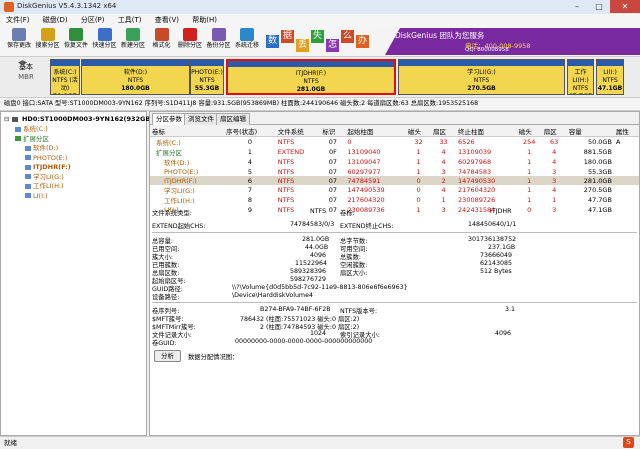 The image size is (640, 449). Describe the element at coordinates (166, 20) in the screenshot. I see `menu-view: 查看(V)` at that location.